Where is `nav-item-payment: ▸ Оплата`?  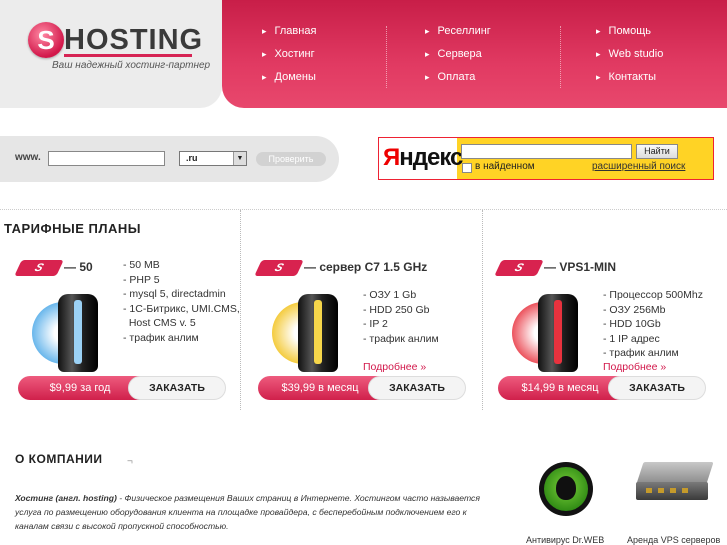 nav-item-payment: ▸ Оплата is located at coordinates (458, 77).